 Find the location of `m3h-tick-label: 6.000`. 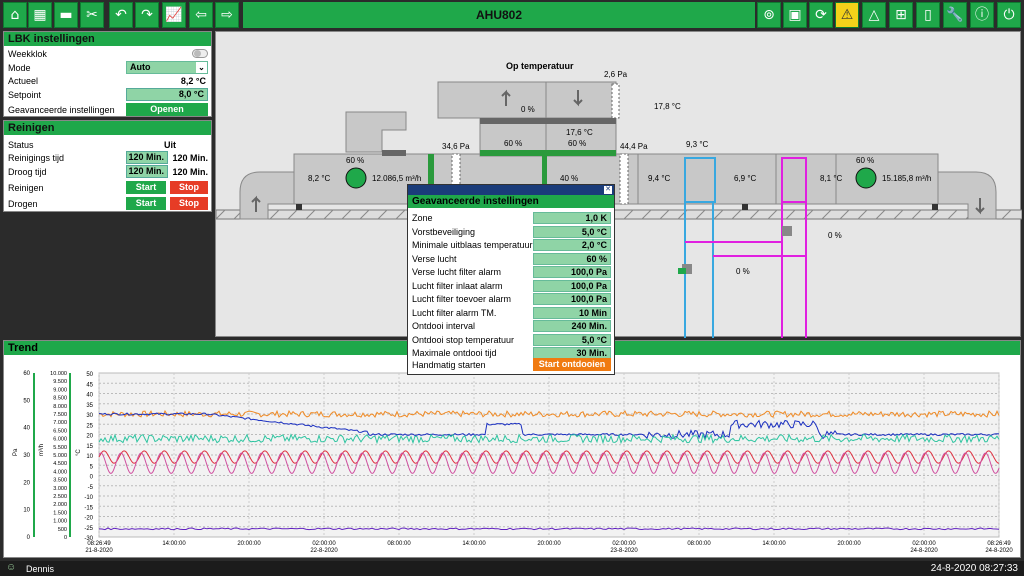

m3h-tick-label: 6.000 is located at coordinates (60, 440).